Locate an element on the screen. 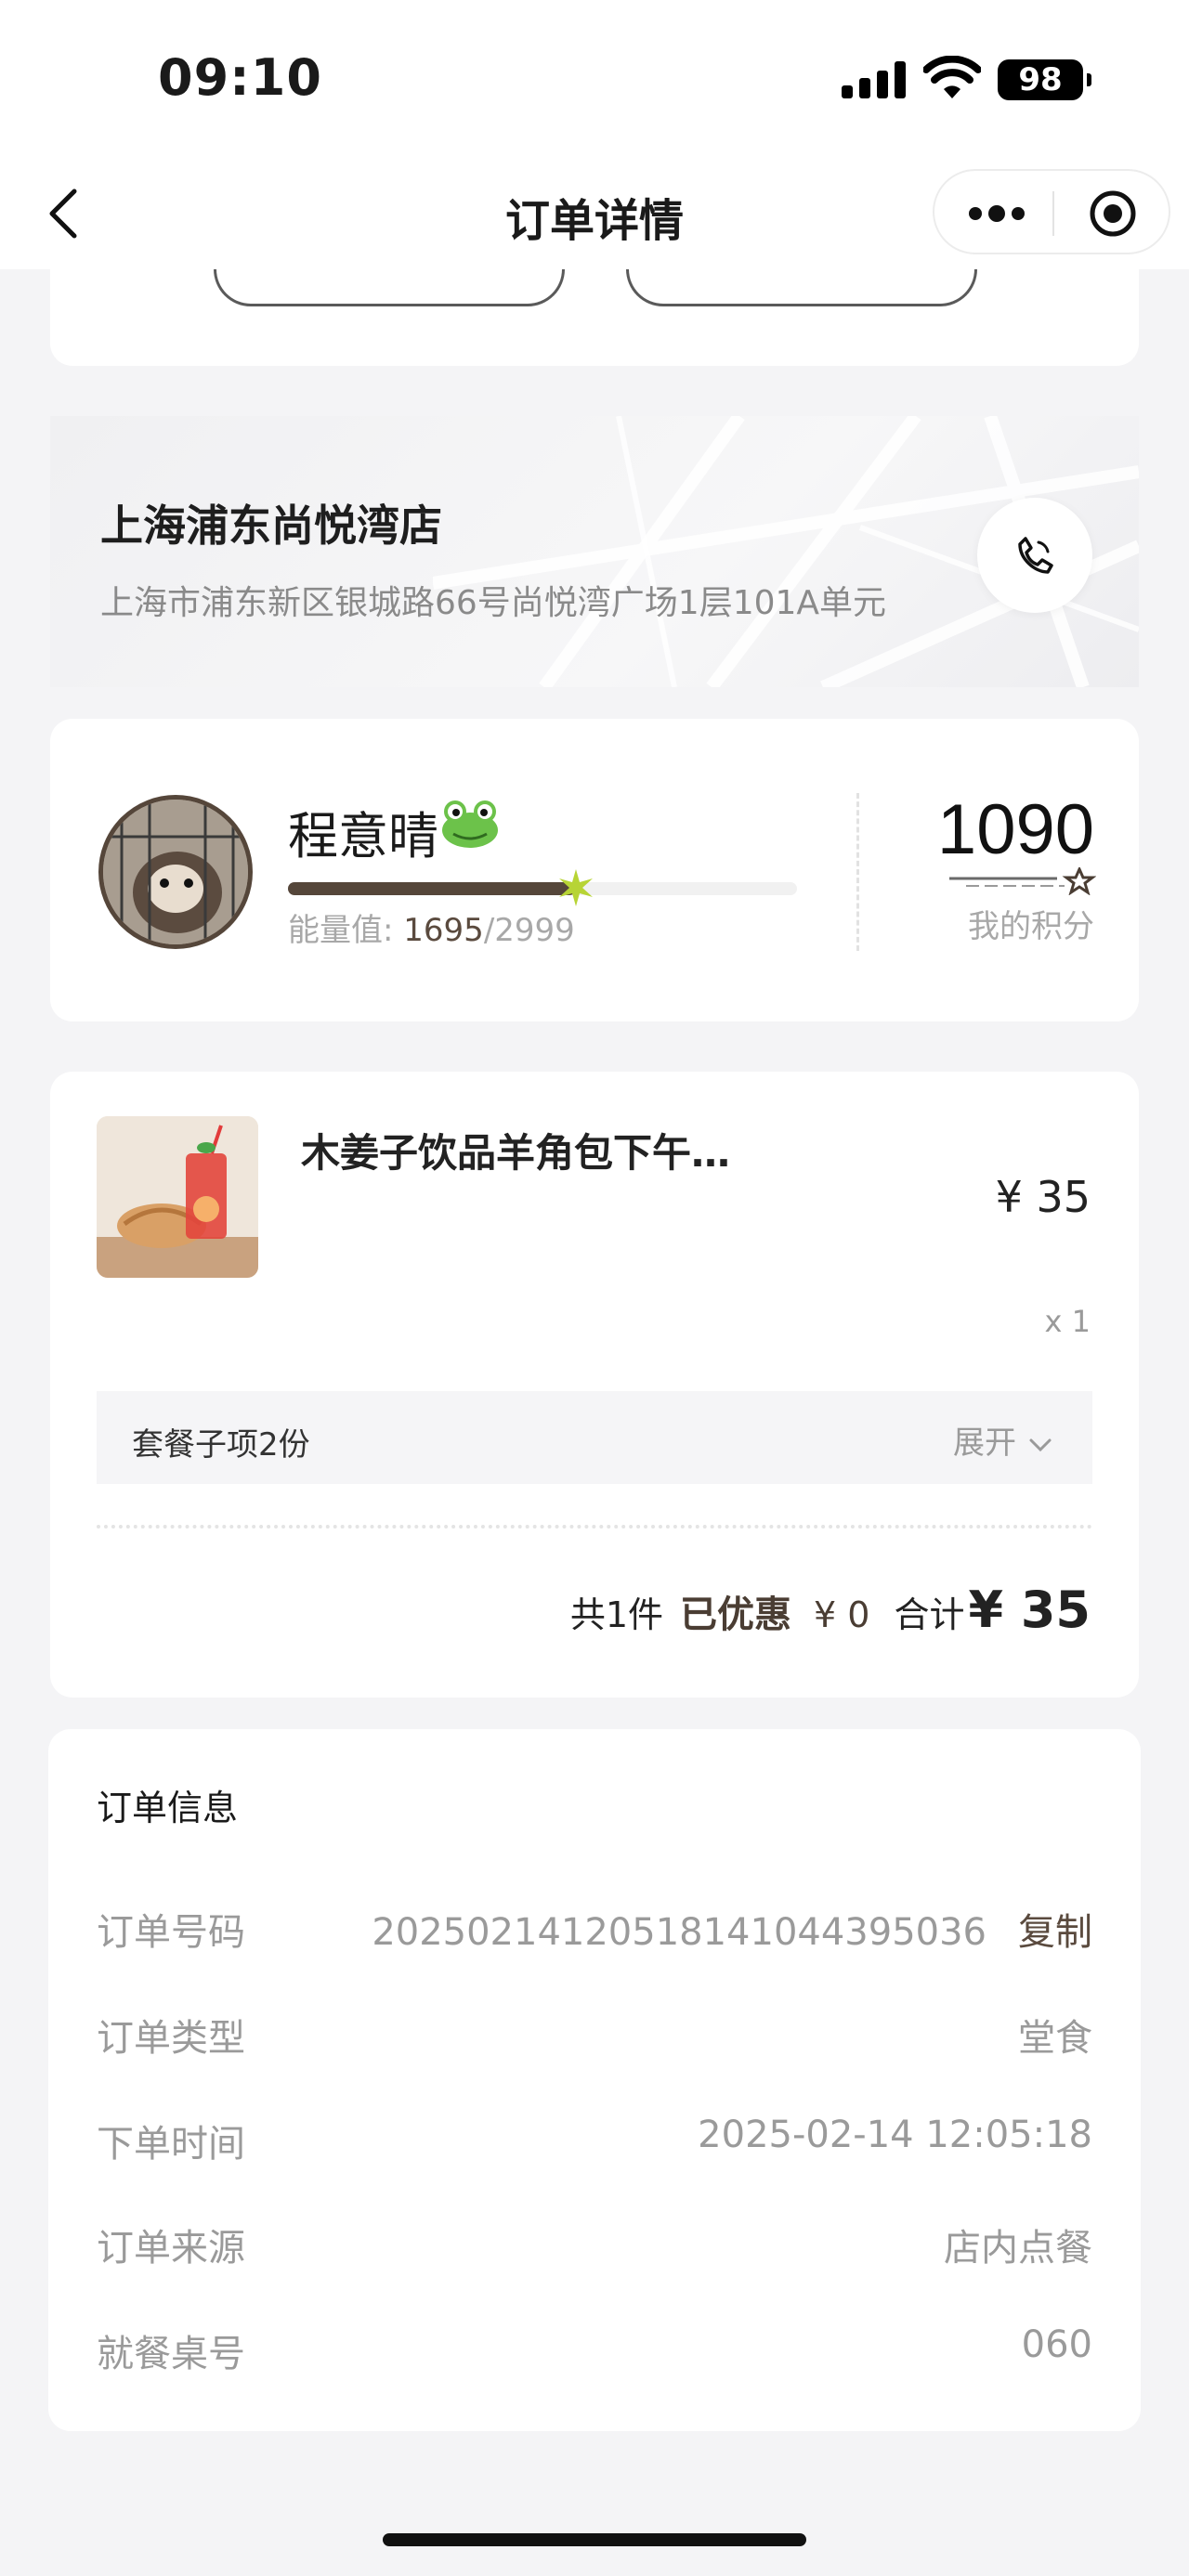 Image resolution: width=1189 pixels, height=2576 pixels. discount-label: 已优惠 is located at coordinates (736, 1615).